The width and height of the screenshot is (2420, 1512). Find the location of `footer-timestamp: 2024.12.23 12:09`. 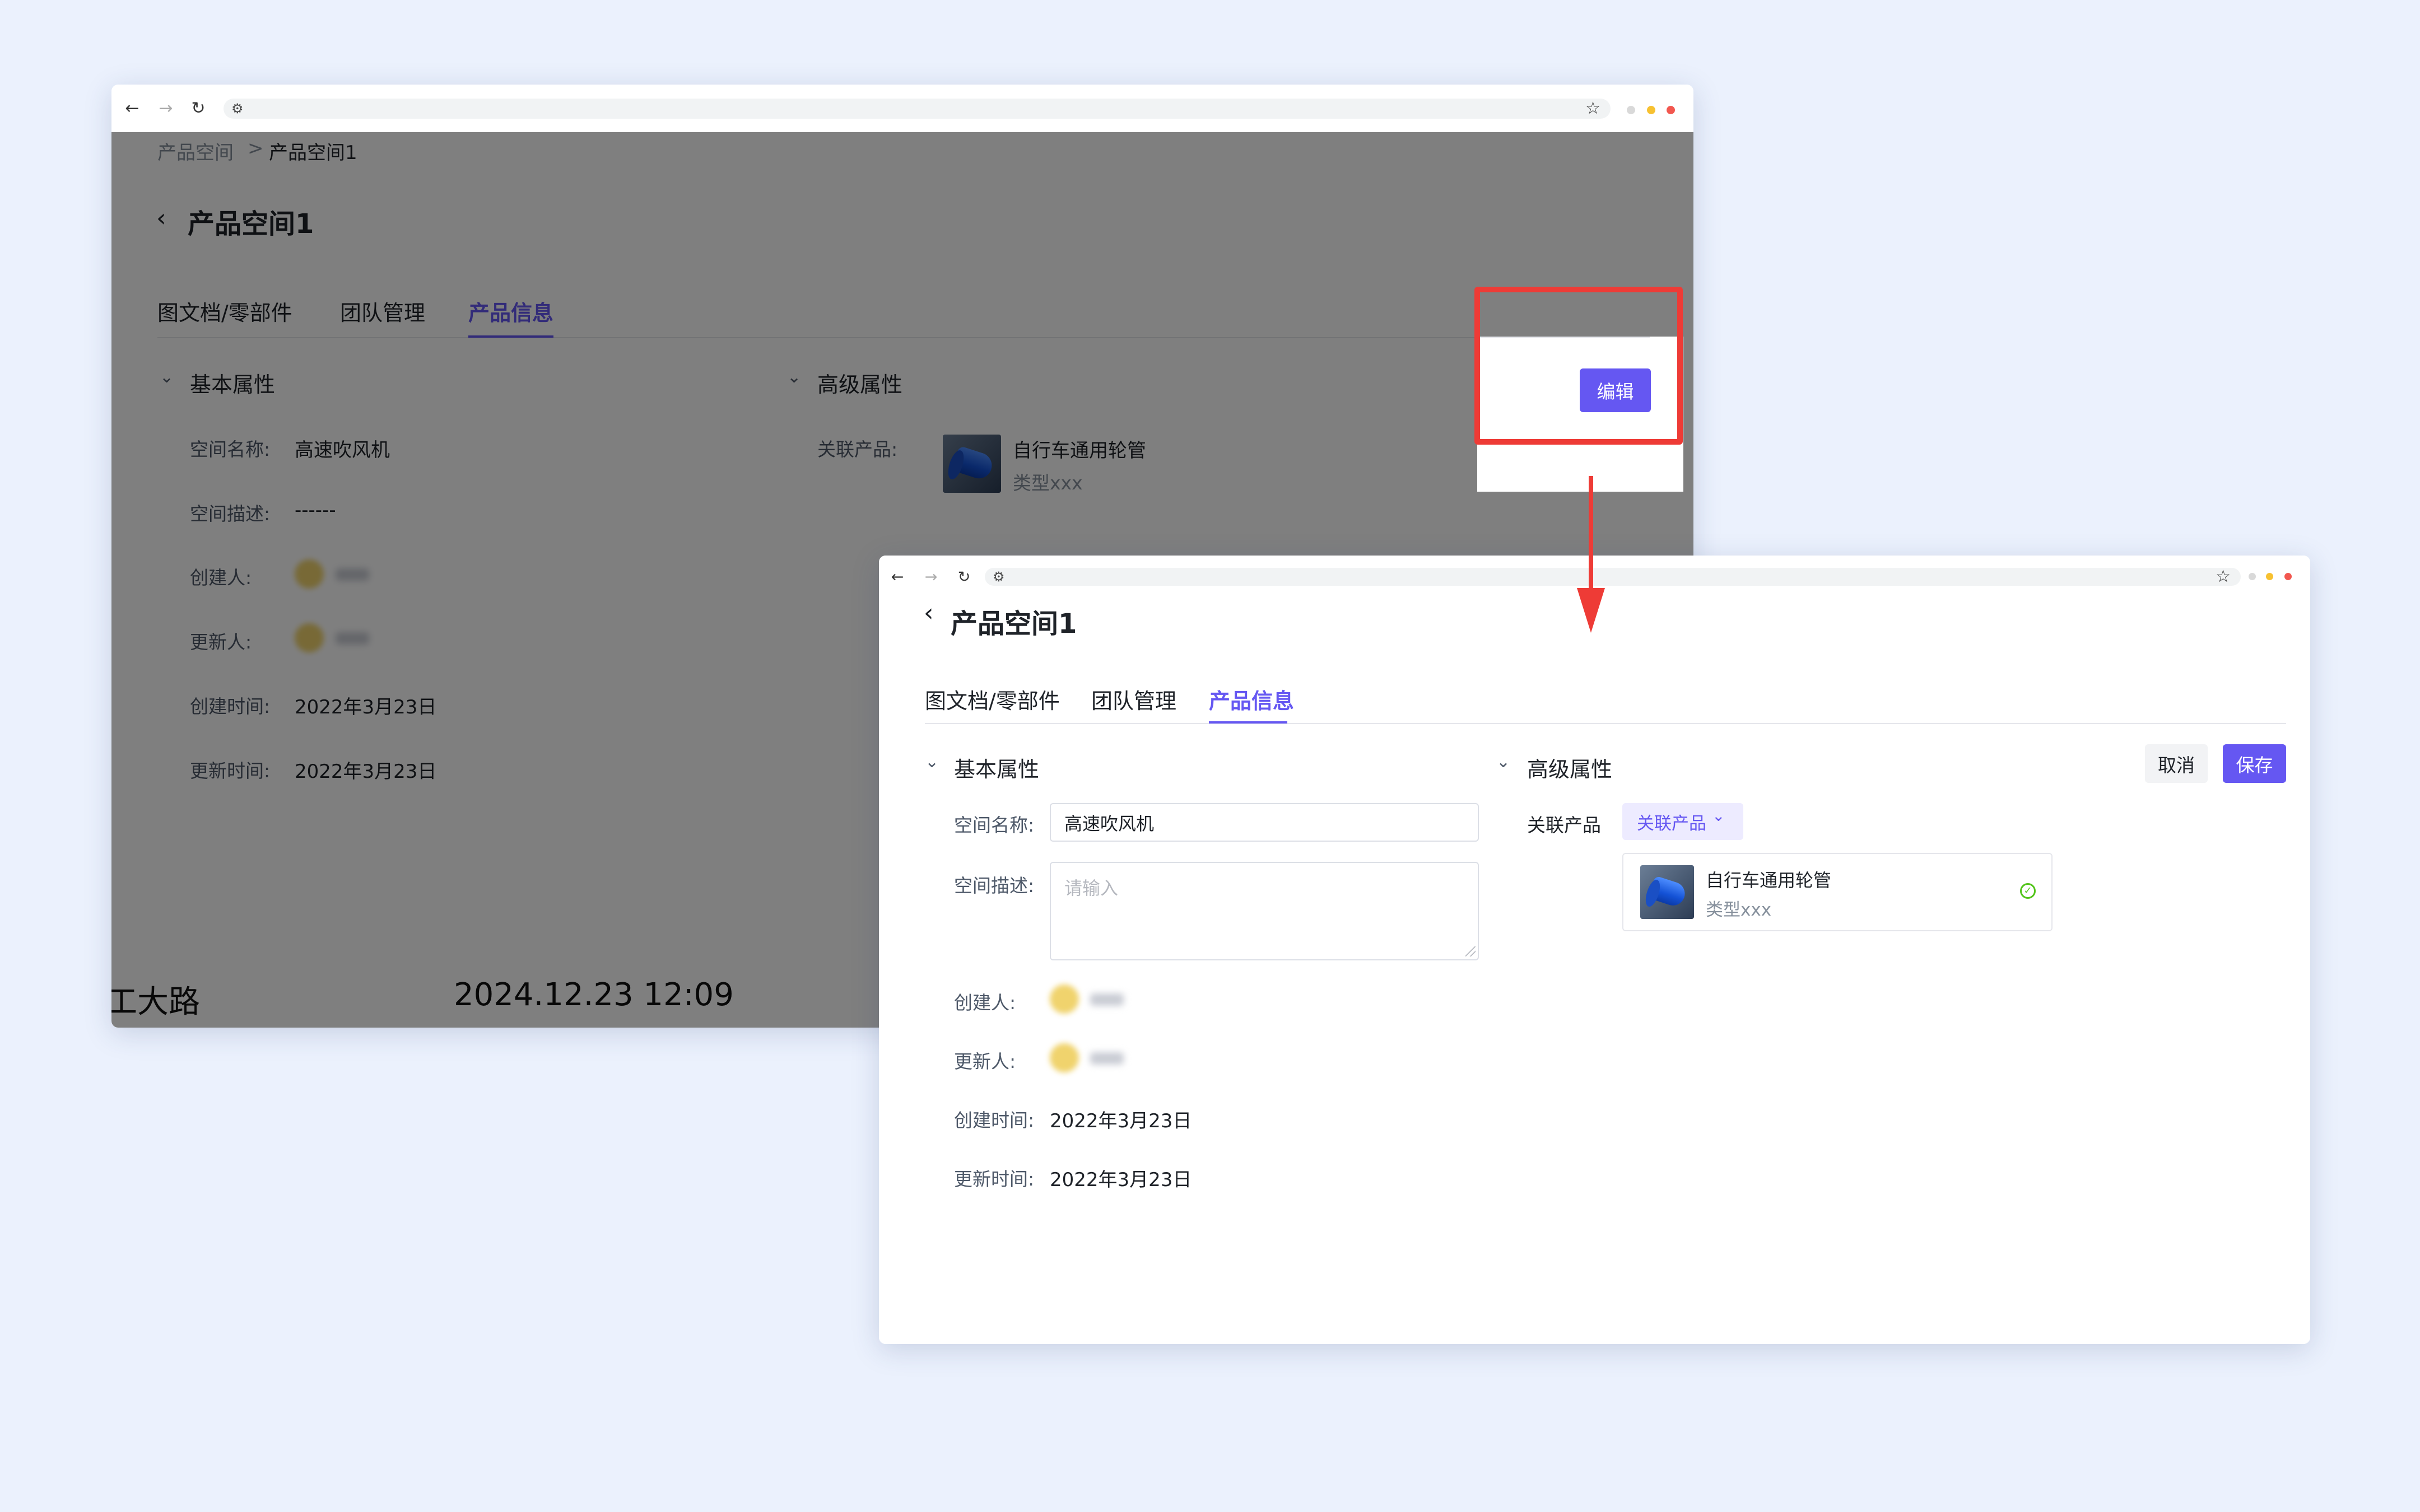

footer-timestamp: 2024.12.23 12:09 is located at coordinates (594, 995).